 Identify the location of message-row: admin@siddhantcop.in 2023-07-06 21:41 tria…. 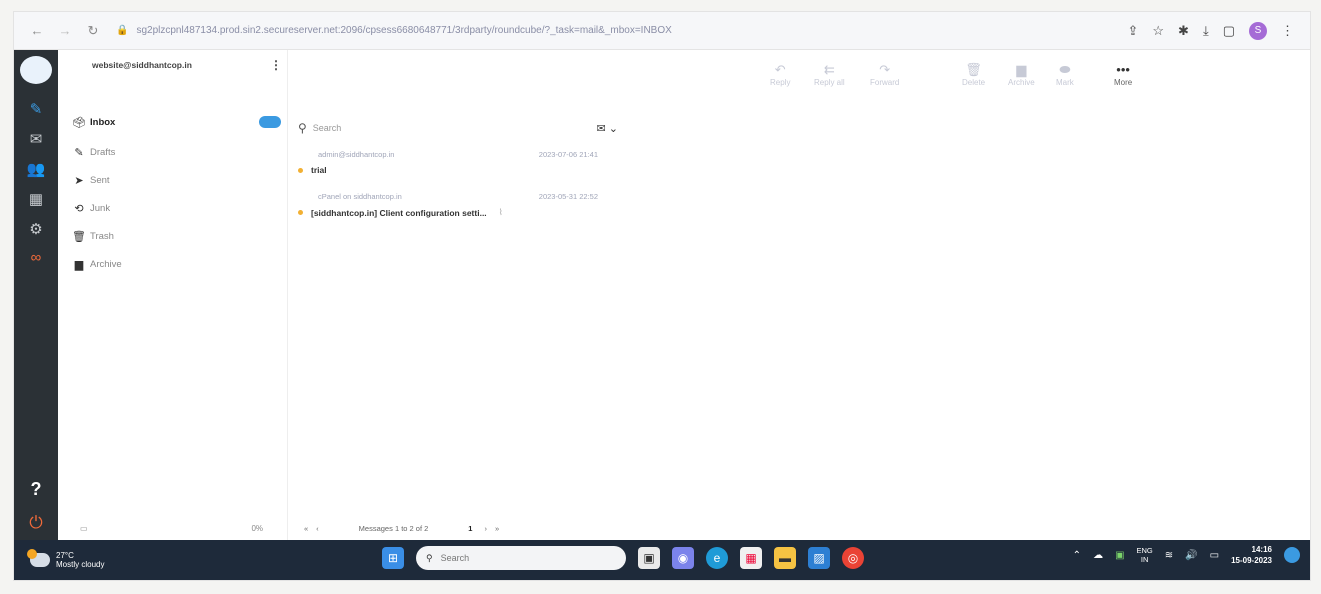
(448, 162).